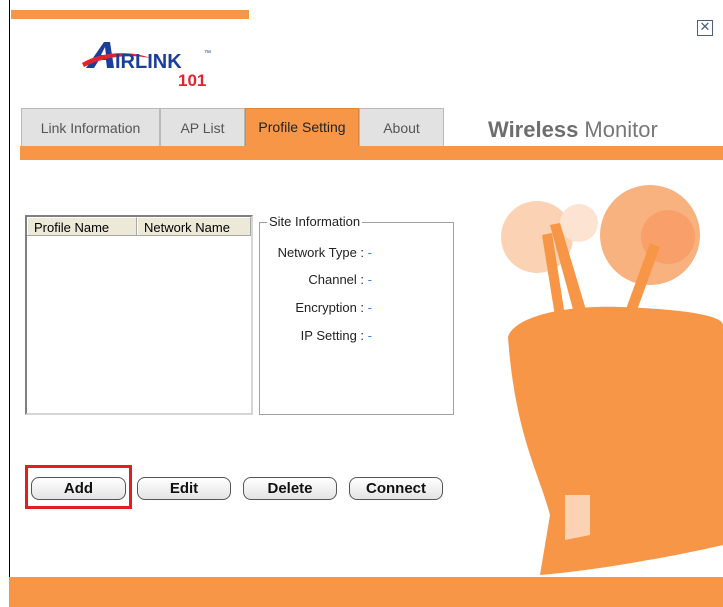 This screenshot has width=723, height=607. What do you see at coordinates (369, 252) in the screenshot?
I see `network-type-value: -` at bounding box center [369, 252].